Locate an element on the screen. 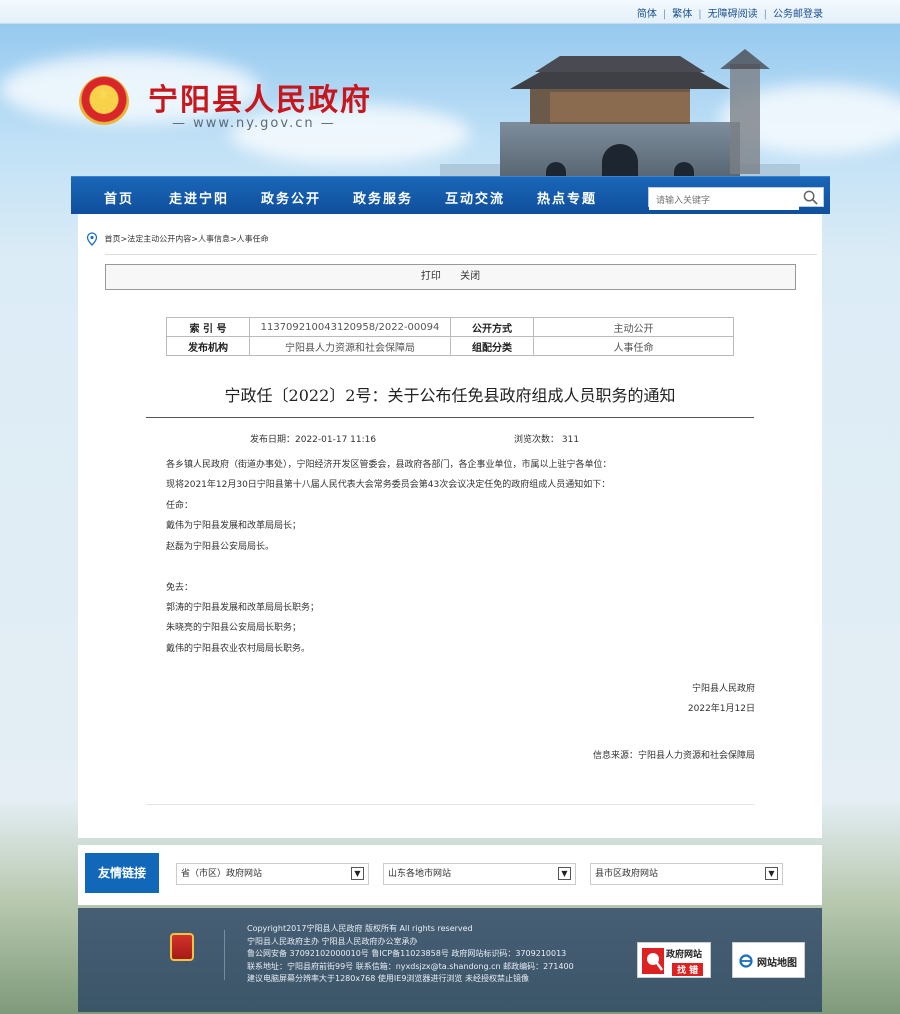 The height and width of the screenshot is (1014, 900). top-utility-bar: 简体 | 繁体 | 无障碍阅读 | 公务邮登录 is located at coordinates (450, 12).